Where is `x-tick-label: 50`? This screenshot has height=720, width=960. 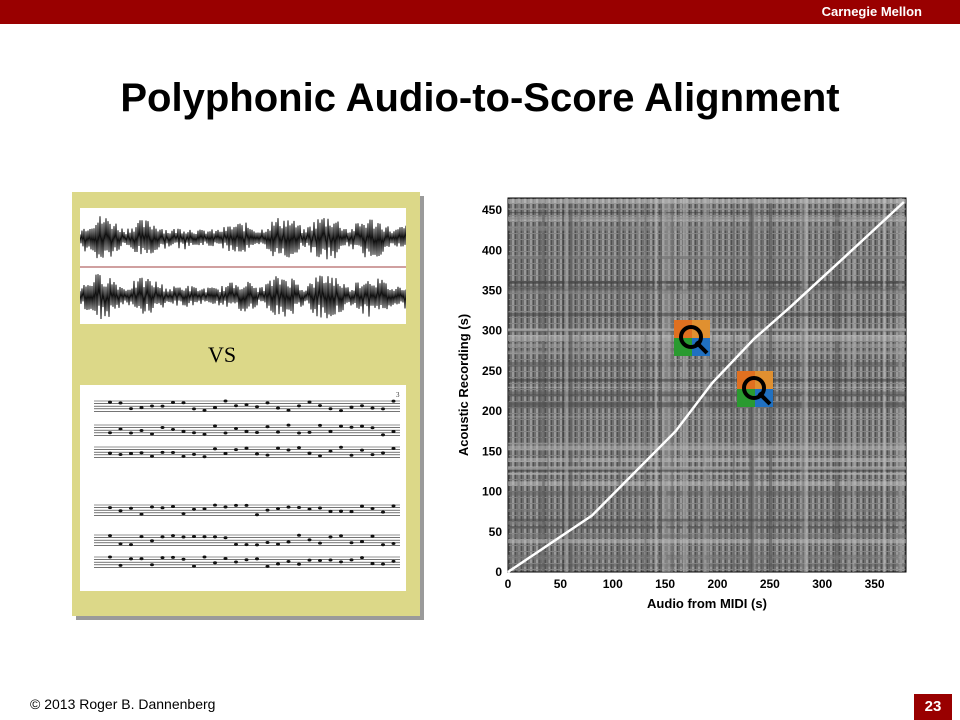
x-tick-label: 50 is located at coordinates (561, 584).